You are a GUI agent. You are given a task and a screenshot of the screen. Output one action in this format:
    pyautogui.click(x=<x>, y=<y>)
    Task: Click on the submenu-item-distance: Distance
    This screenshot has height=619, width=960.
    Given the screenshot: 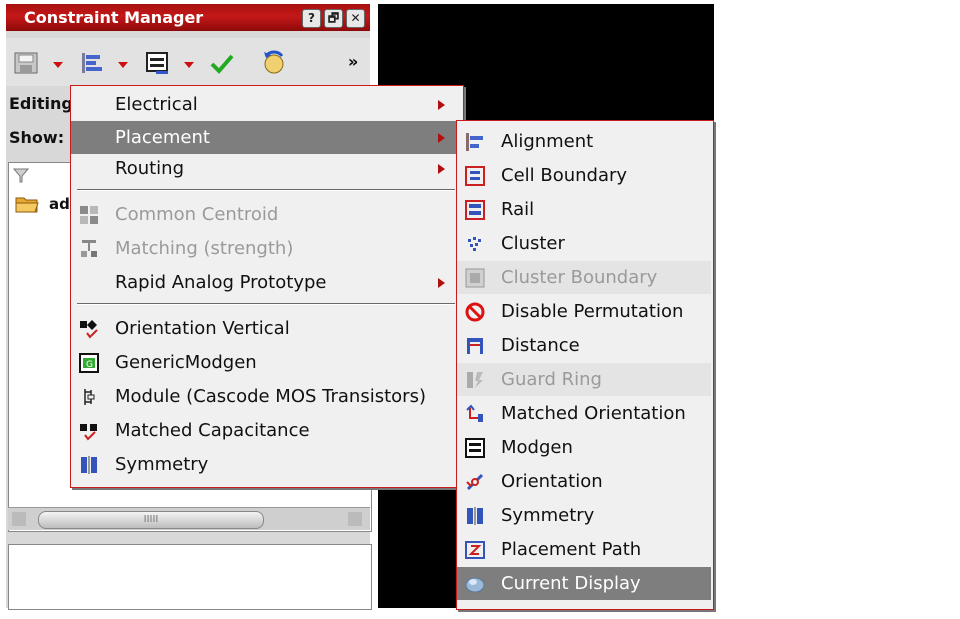 What is the action you would take?
    pyautogui.click(x=584, y=345)
    